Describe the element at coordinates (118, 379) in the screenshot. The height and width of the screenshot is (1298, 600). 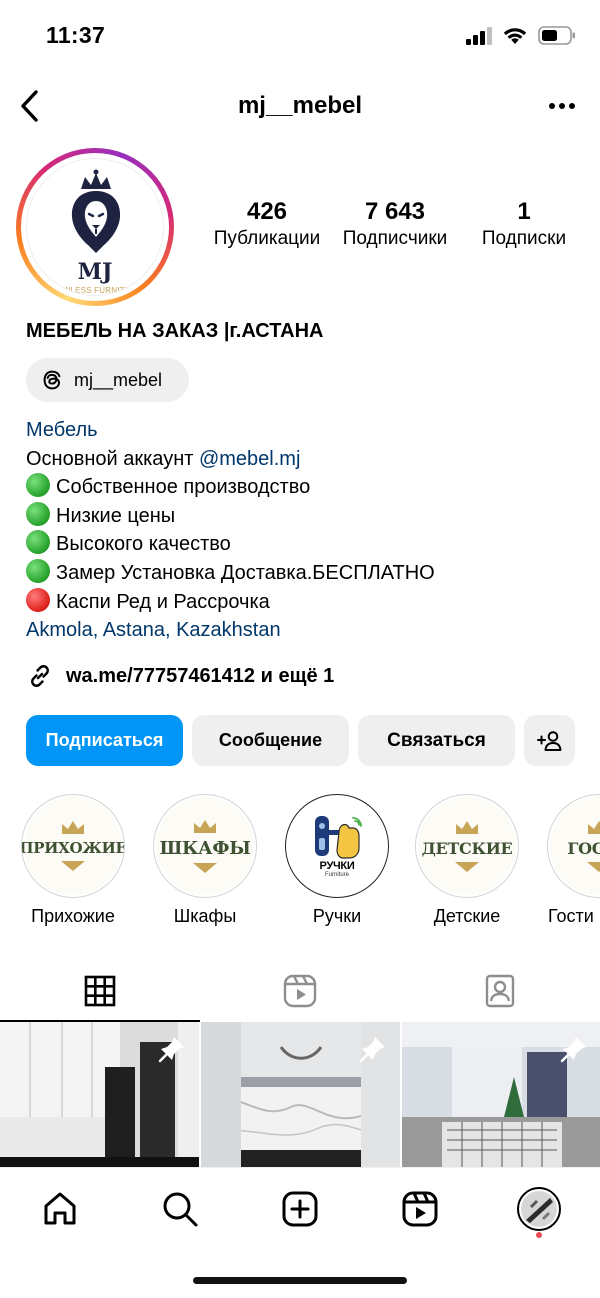
I see `threads-handle: mj__mebel` at that location.